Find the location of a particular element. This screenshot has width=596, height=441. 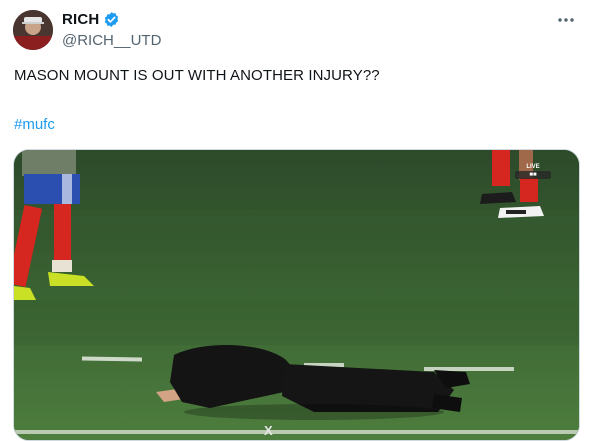

author-display-name: RICH is located at coordinates (80, 19).